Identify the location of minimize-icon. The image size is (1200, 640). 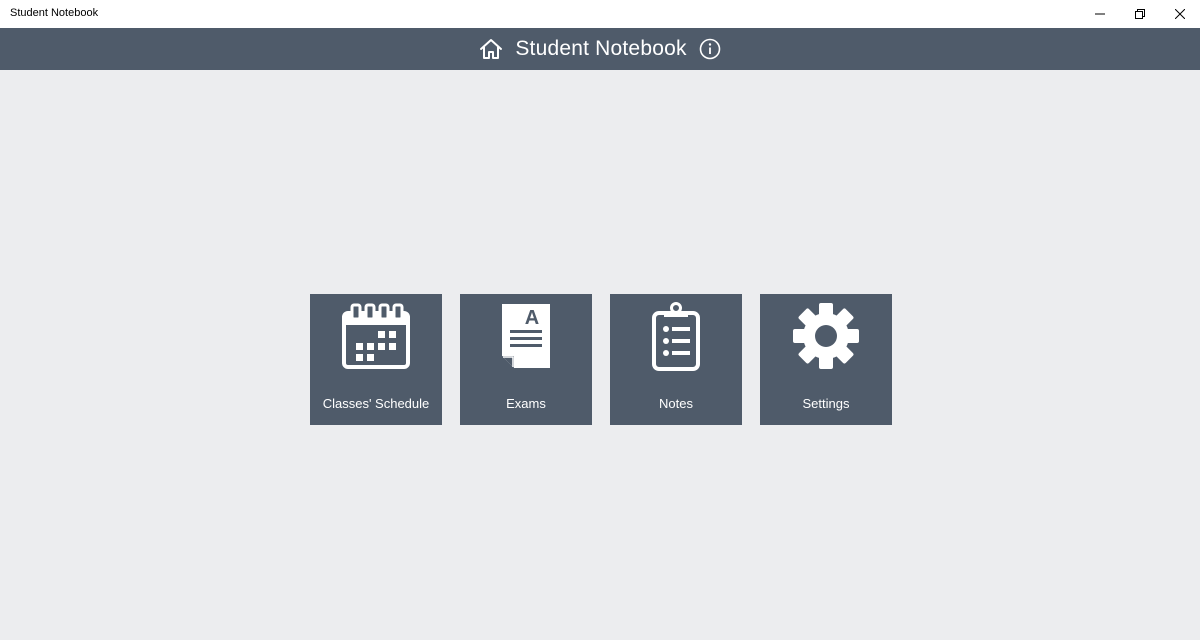
(1100, 14).